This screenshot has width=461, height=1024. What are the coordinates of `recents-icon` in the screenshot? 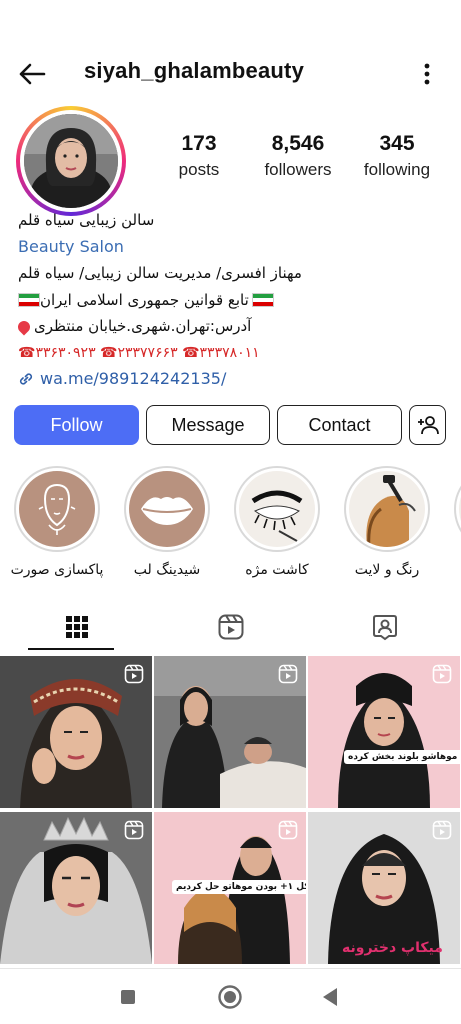 It's located at (128, 997).